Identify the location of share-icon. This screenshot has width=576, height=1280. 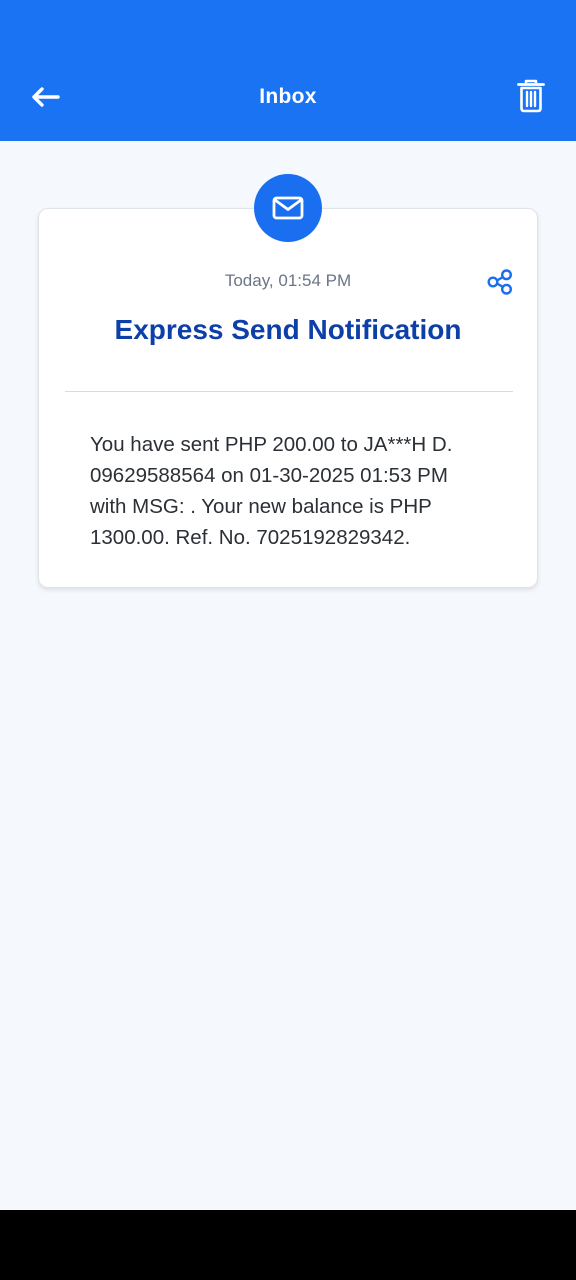
(500, 282).